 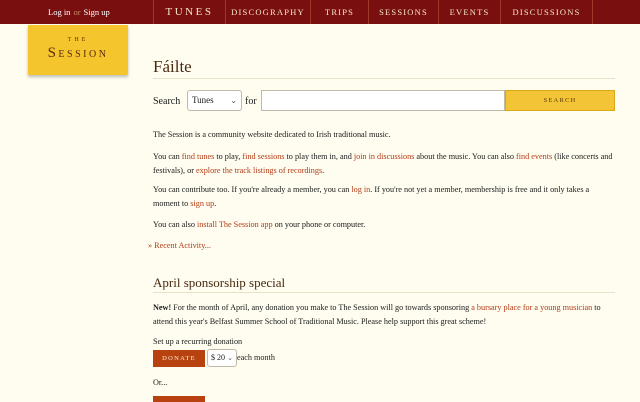 I want to click on sponsorship-heading: April sponsorship special, so click(x=219, y=282).